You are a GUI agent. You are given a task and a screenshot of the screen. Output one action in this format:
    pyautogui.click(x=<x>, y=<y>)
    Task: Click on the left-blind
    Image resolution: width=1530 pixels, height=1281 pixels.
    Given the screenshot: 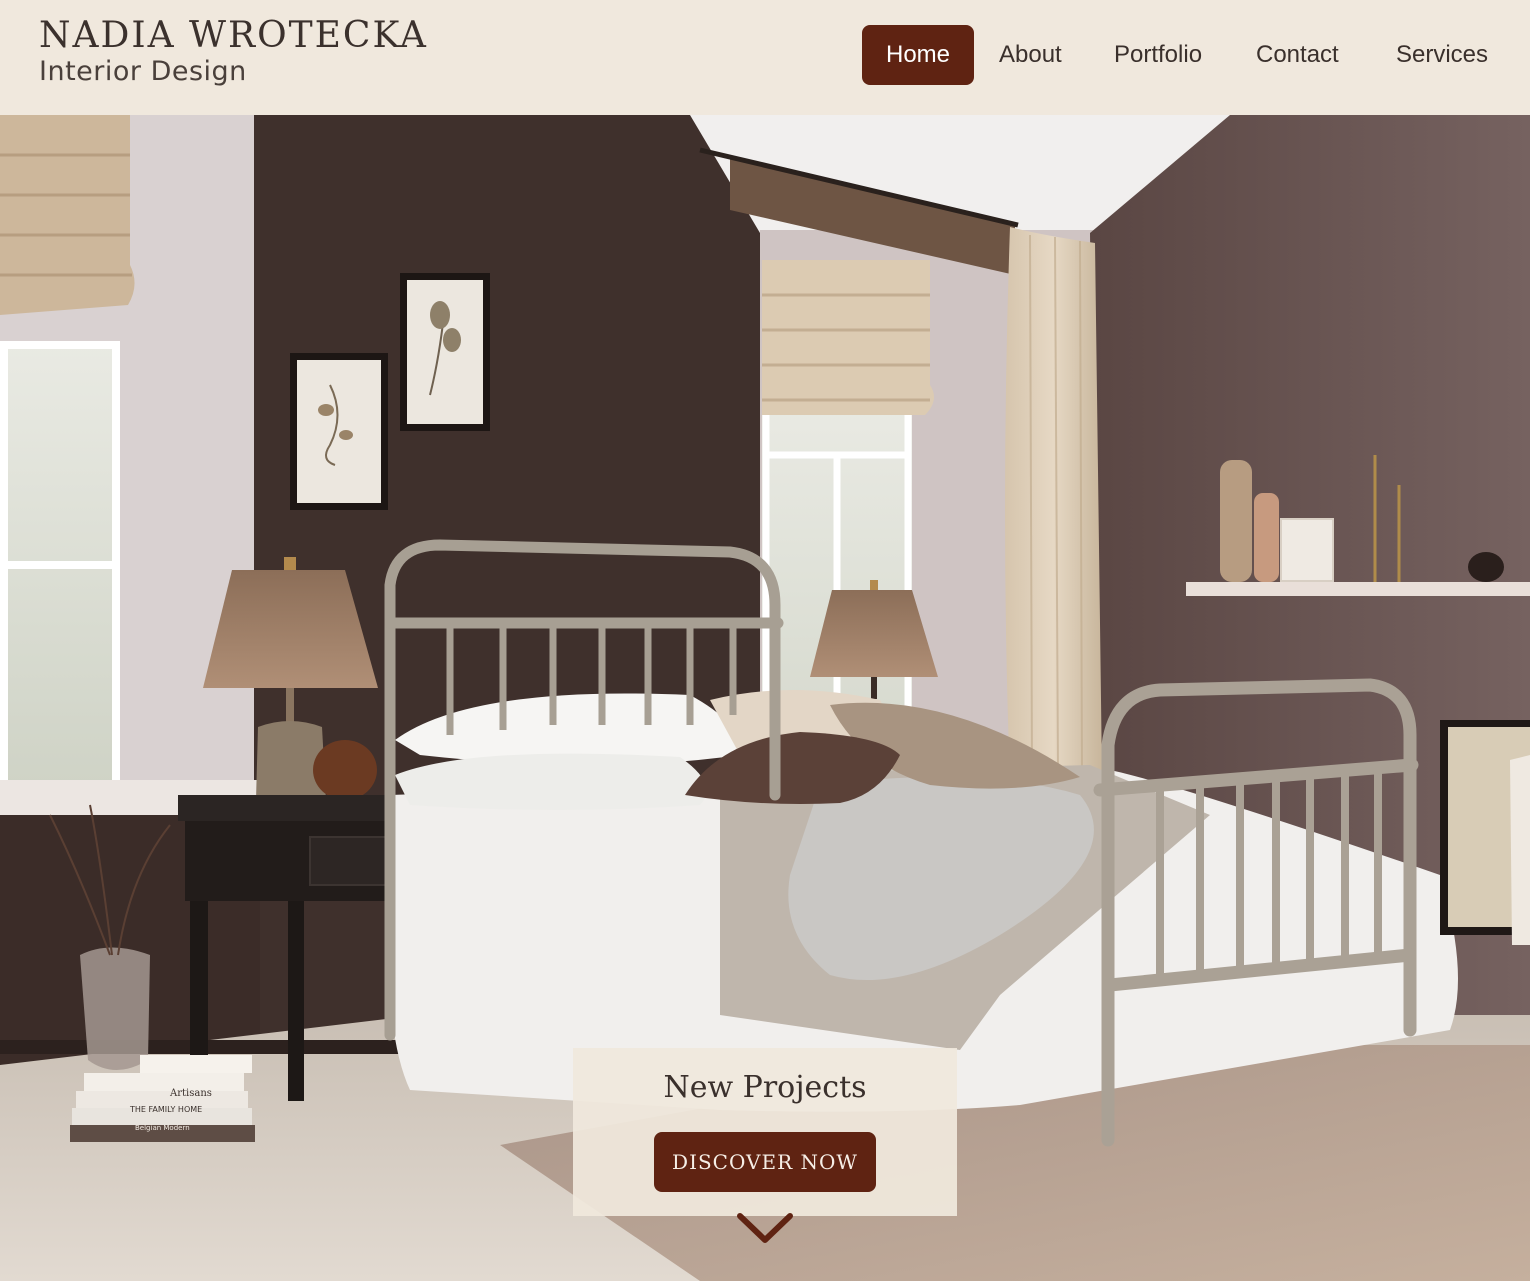 What is the action you would take?
    pyautogui.click(x=67, y=215)
    